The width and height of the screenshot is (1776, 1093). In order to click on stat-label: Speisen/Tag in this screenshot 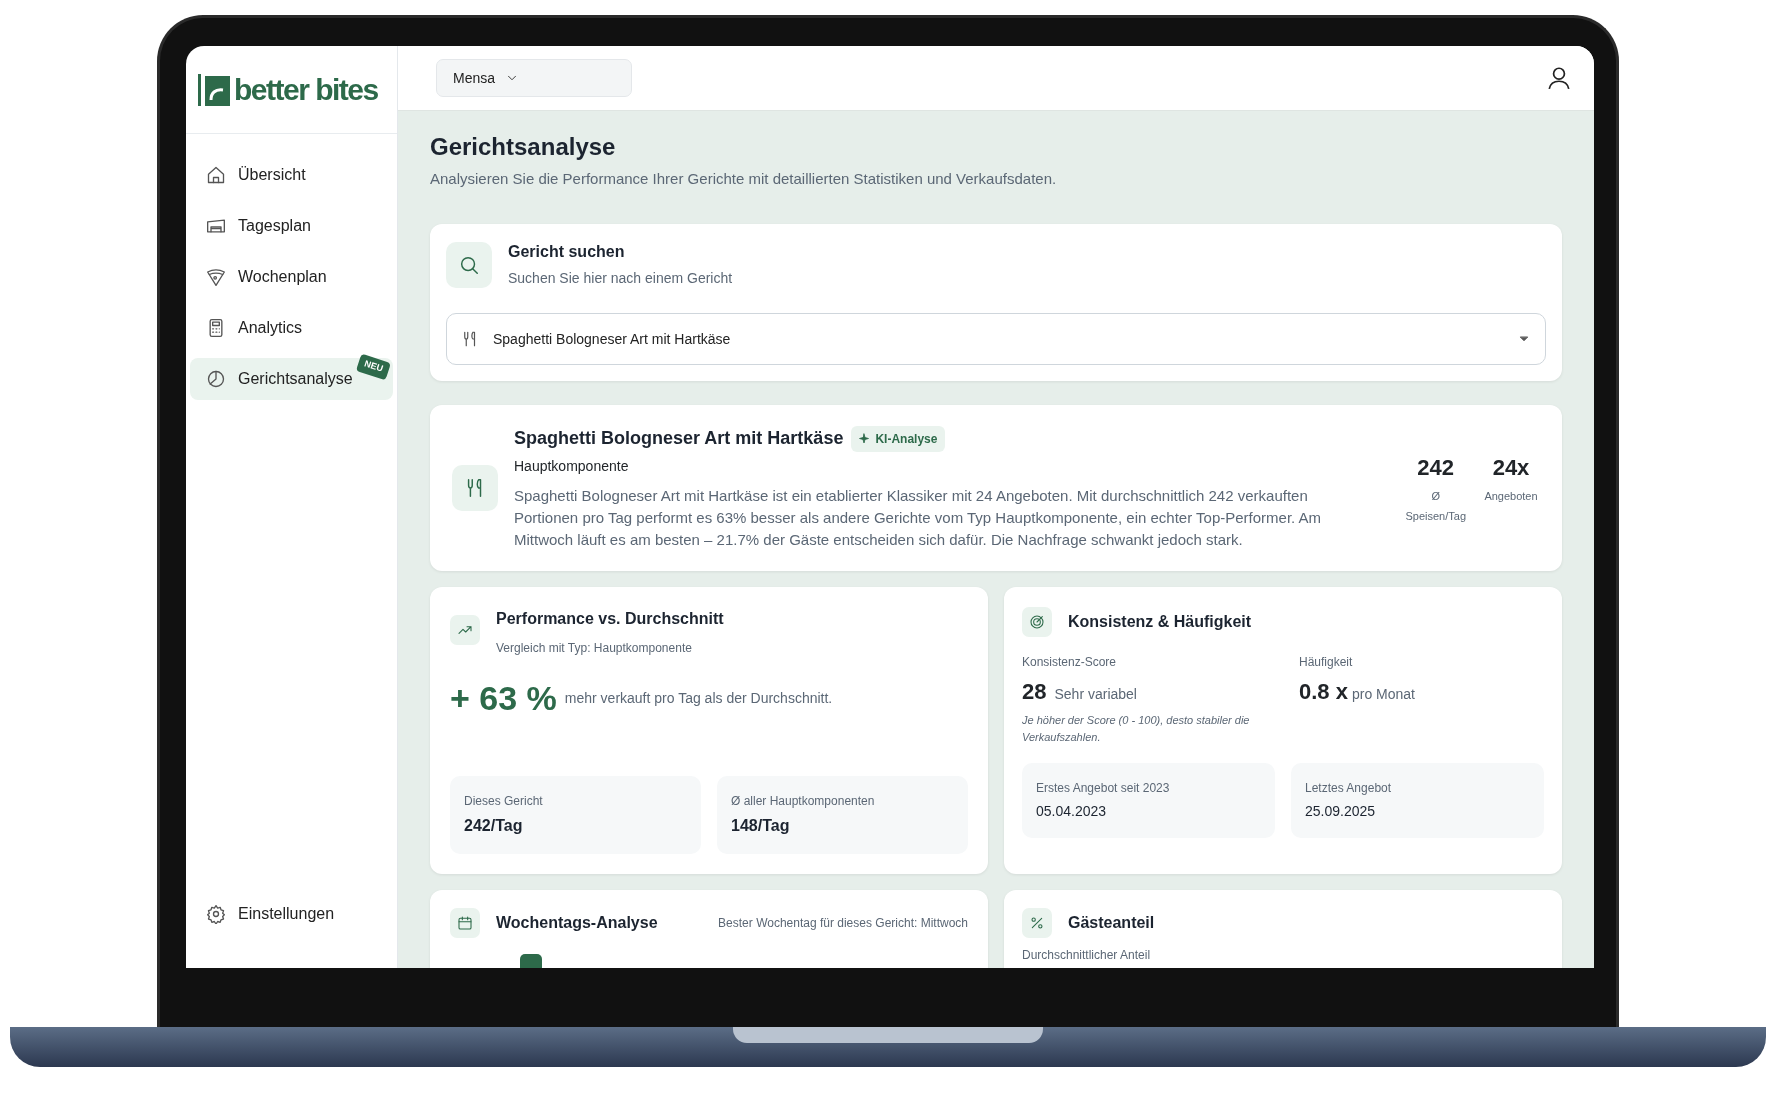, I will do `click(1435, 517)`.